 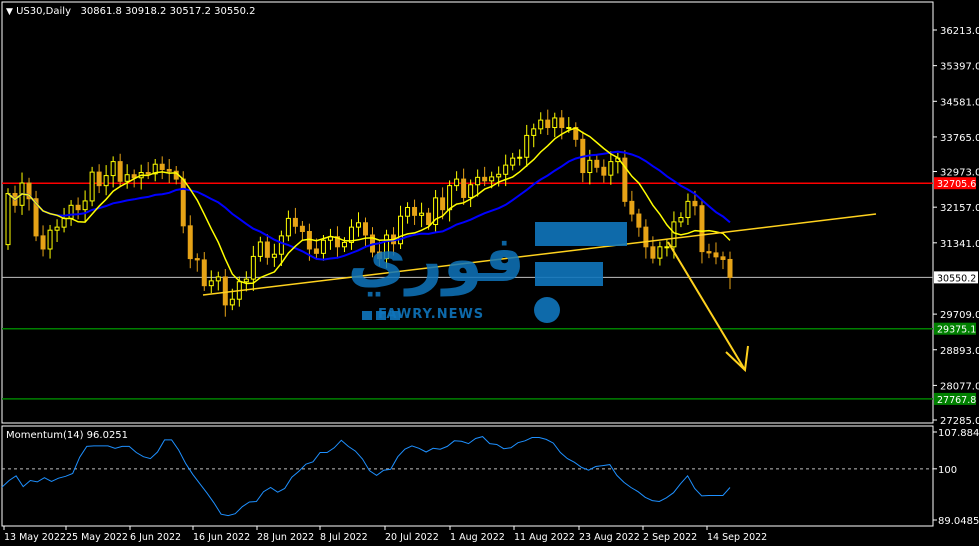 What do you see at coordinates (67, 435) in the screenshot?
I see `momentum-label: Momentum(14) 96.0251` at bounding box center [67, 435].